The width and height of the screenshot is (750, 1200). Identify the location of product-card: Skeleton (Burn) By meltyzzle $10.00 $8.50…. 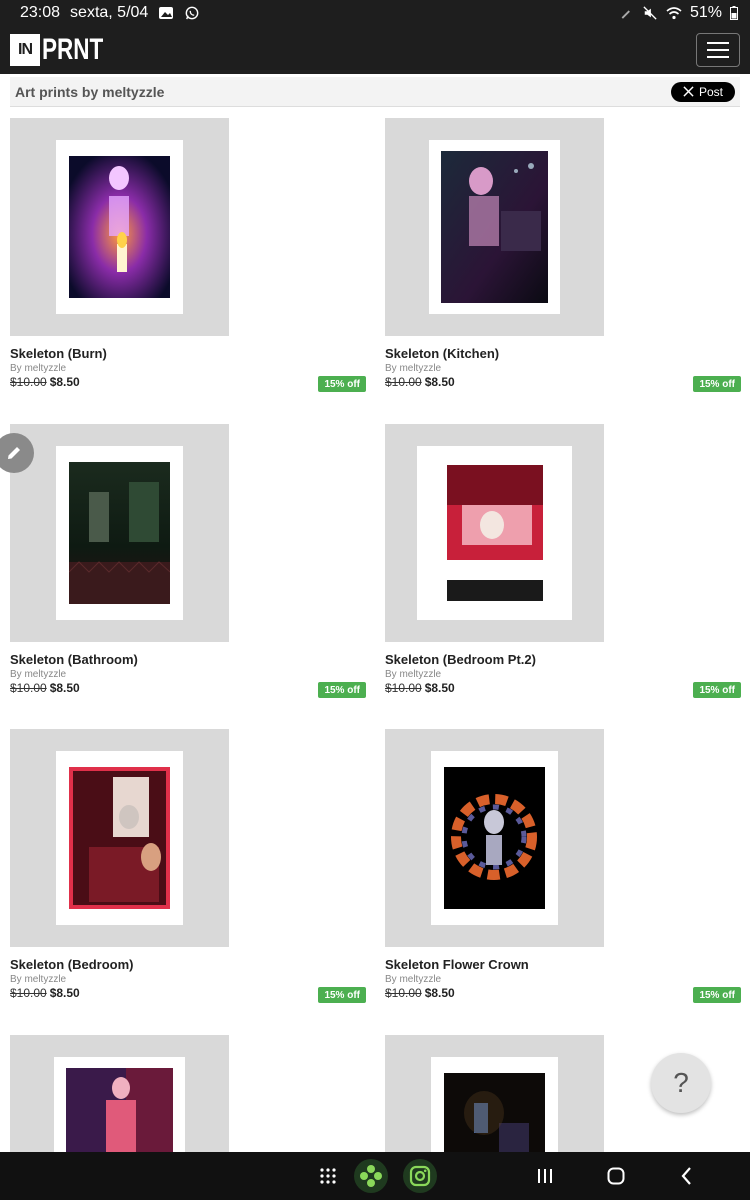
(188, 257).